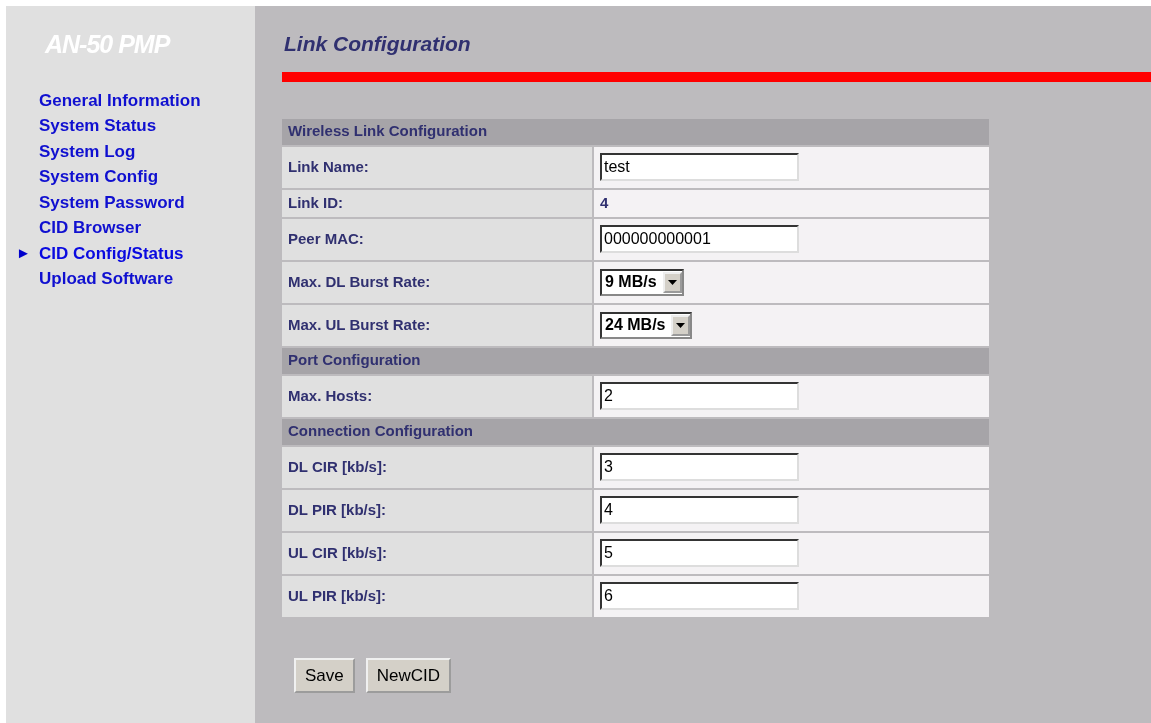 The image size is (1151, 723). What do you see at coordinates (90, 228) in the screenshot?
I see `sidebar-link: CID Browser` at bounding box center [90, 228].